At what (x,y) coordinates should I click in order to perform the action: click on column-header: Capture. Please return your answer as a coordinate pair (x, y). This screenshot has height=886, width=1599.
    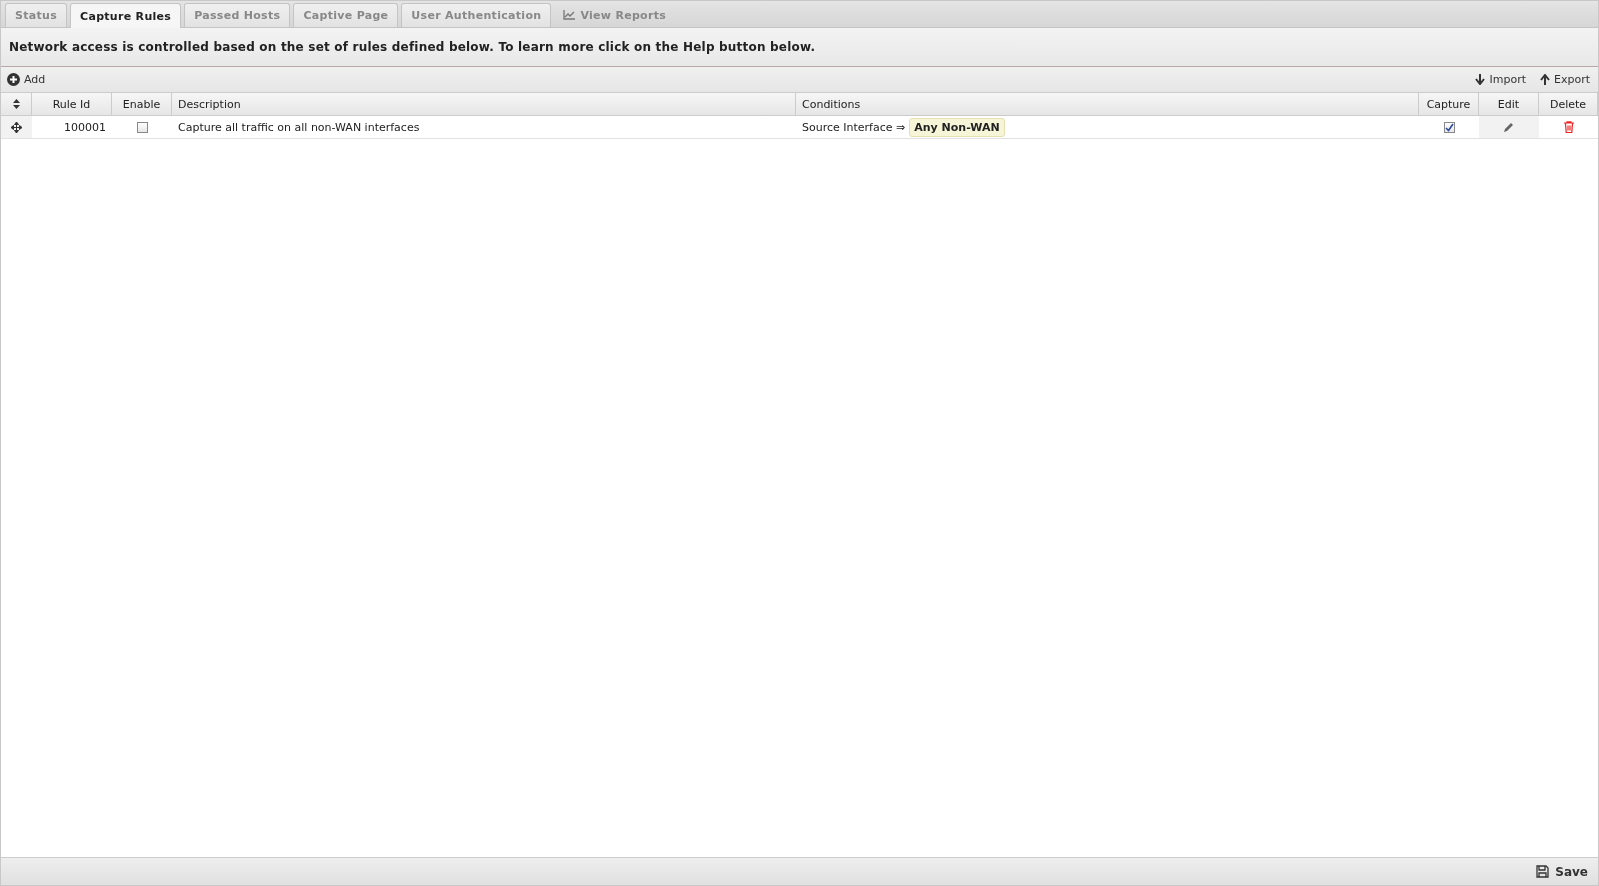
    Looking at the image, I should click on (1449, 104).